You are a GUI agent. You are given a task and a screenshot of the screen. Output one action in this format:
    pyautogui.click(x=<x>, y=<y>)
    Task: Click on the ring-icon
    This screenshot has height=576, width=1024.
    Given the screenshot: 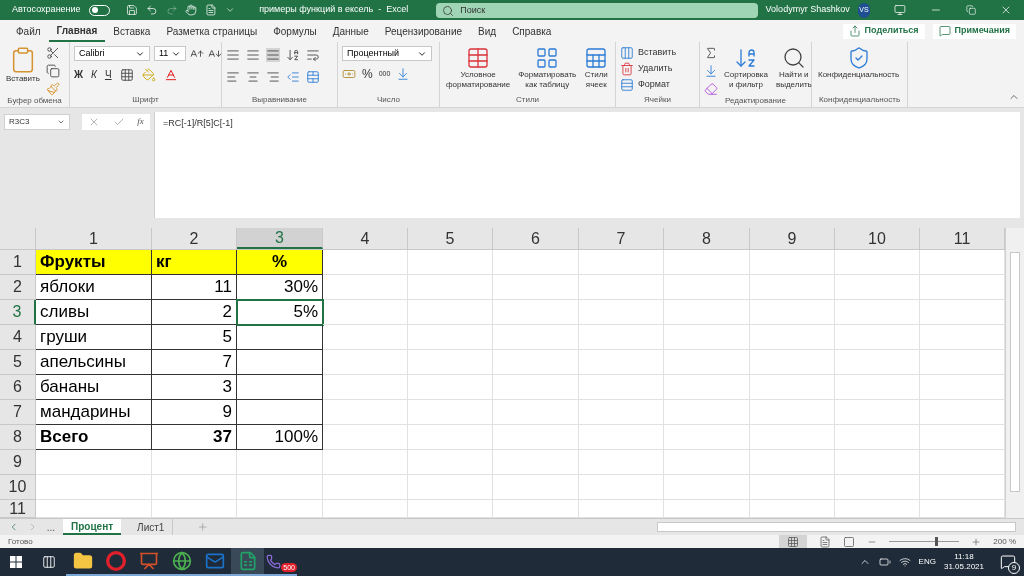 What is the action you would take?
    pyautogui.click(x=115, y=561)
    